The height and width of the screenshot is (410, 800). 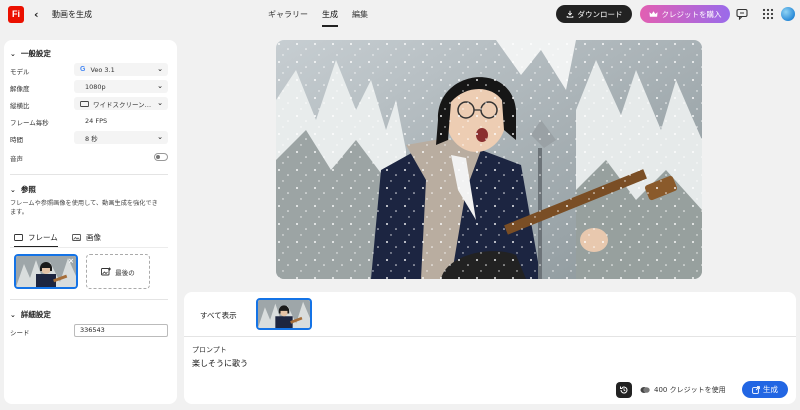 I want to click on google-icon: G, so click(x=83, y=69).